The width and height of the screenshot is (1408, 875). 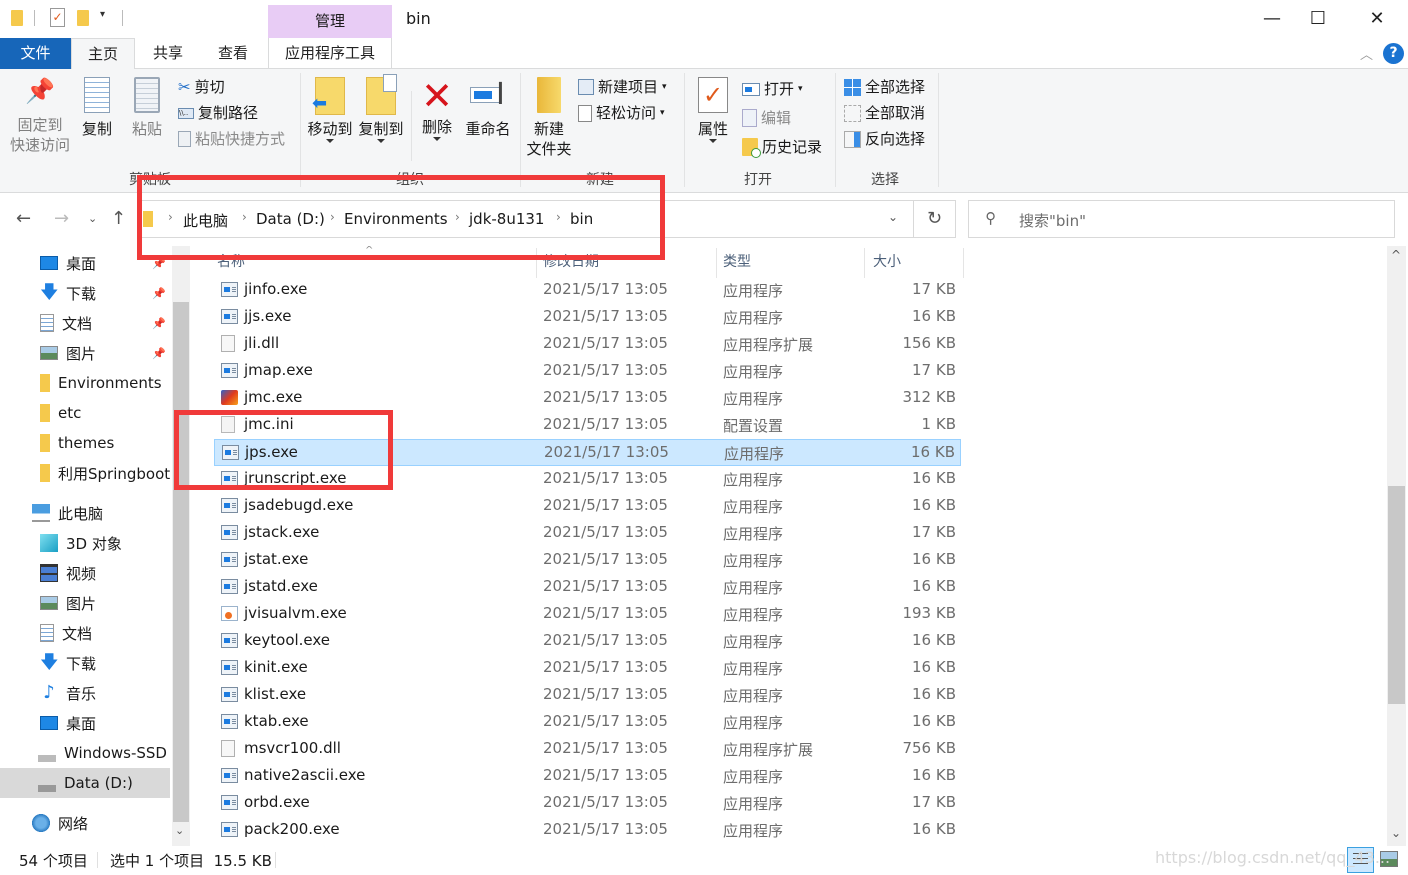 What do you see at coordinates (587, 479) in the screenshot?
I see `file-row: jrunscript.exe 2021/5/17 13:05 应用程序 16 KB` at bounding box center [587, 479].